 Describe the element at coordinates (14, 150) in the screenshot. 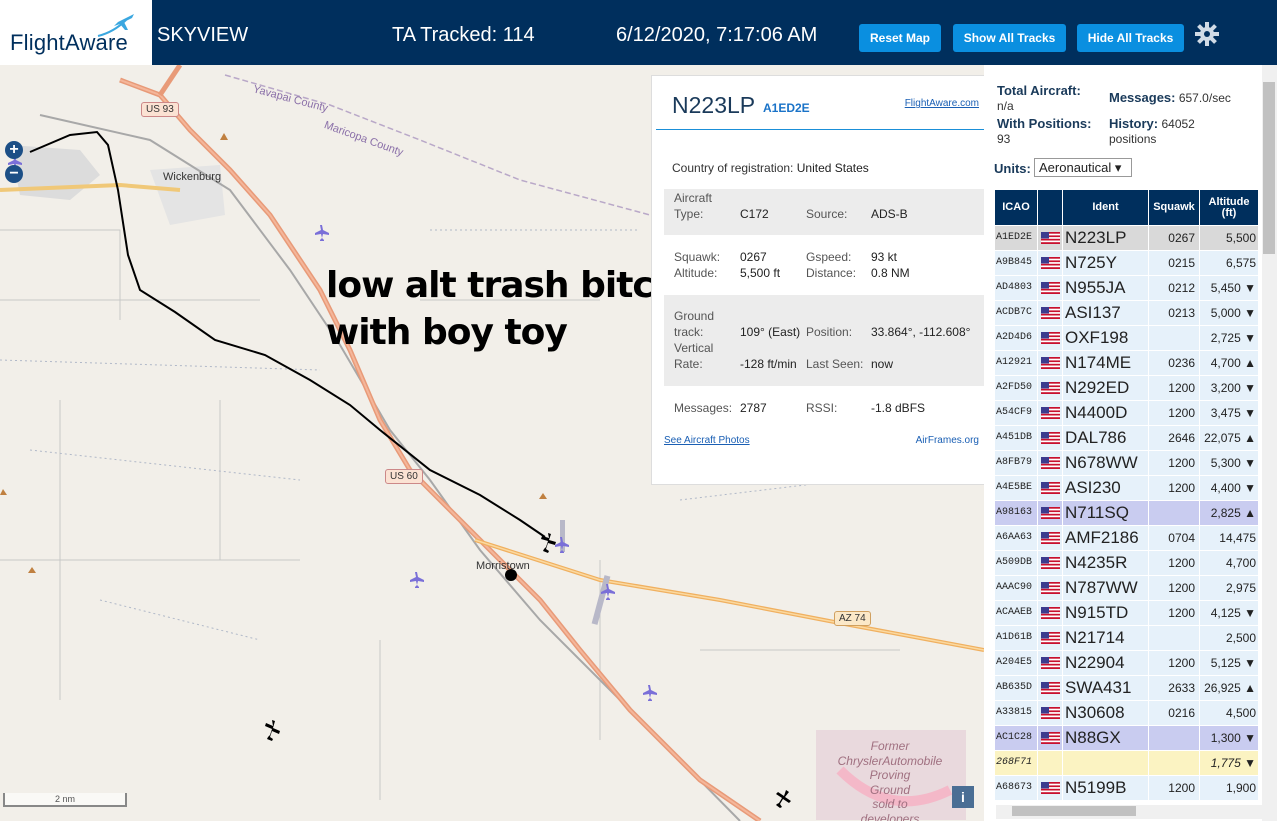

I see `zoom-in-button: +` at that location.